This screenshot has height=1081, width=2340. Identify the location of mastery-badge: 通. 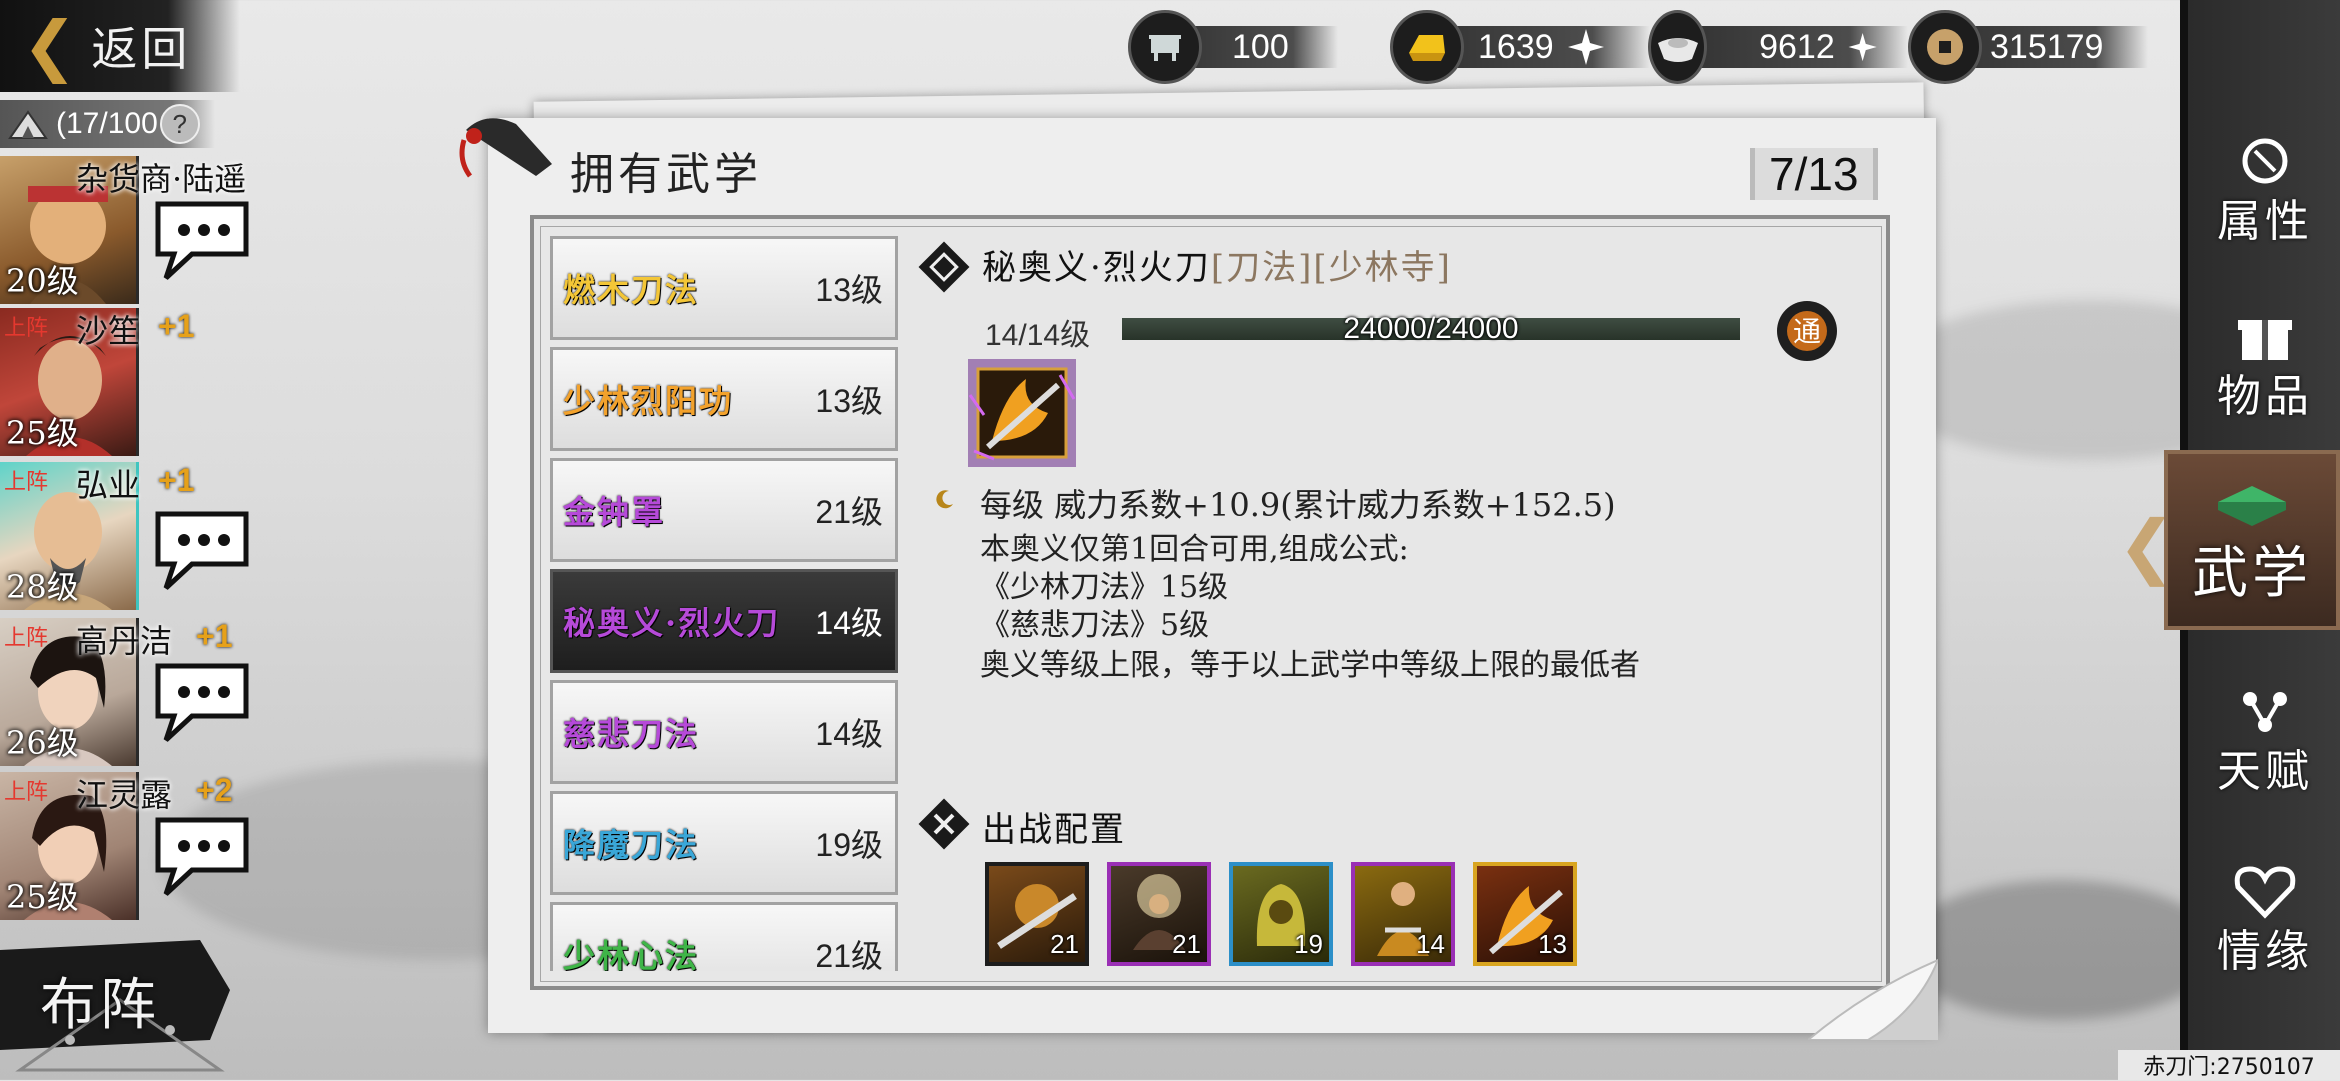
(1807, 331).